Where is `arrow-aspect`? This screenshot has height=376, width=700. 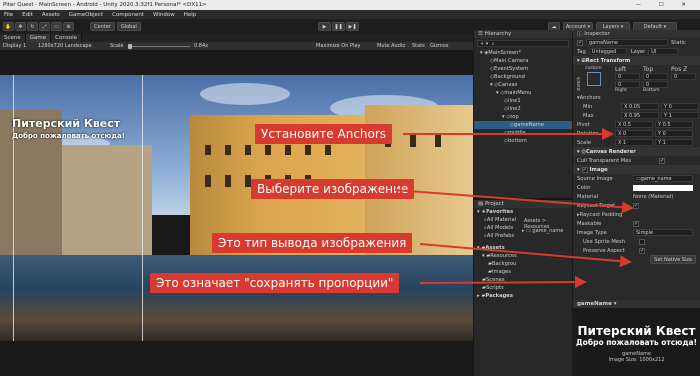 arrow-aspect is located at coordinates (503, 282).